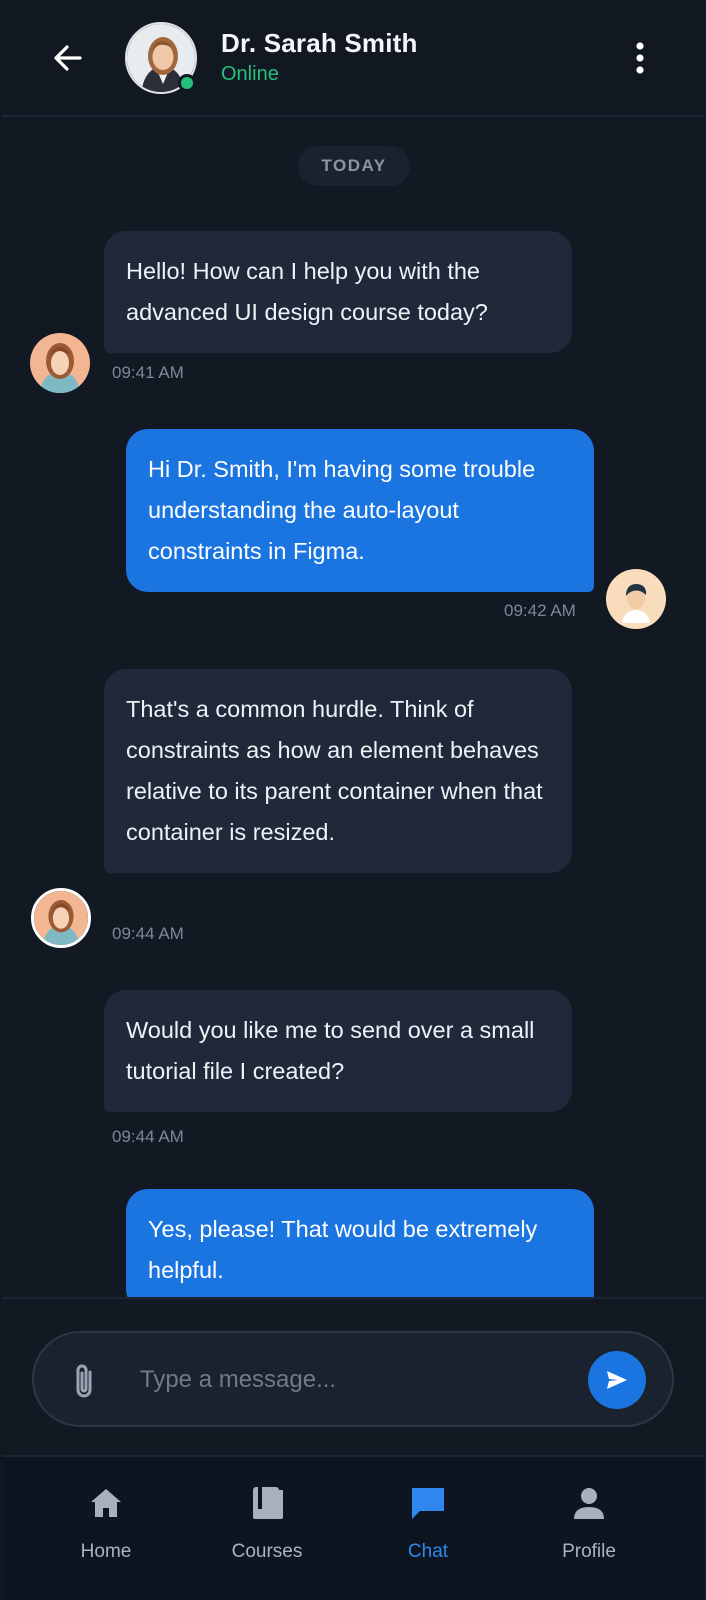 Image resolution: width=706 pixels, height=1600 pixels. I want to click on day-separator: TODAY, so click(354, 166).